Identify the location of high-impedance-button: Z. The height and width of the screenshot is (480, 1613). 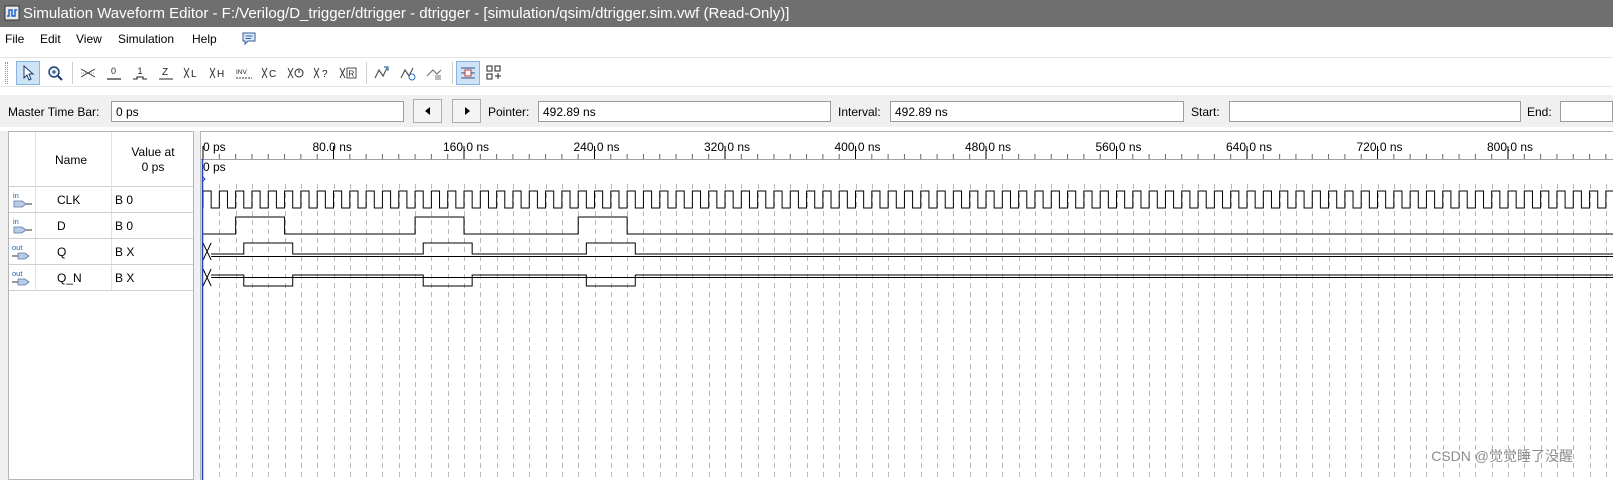
(166, 73).